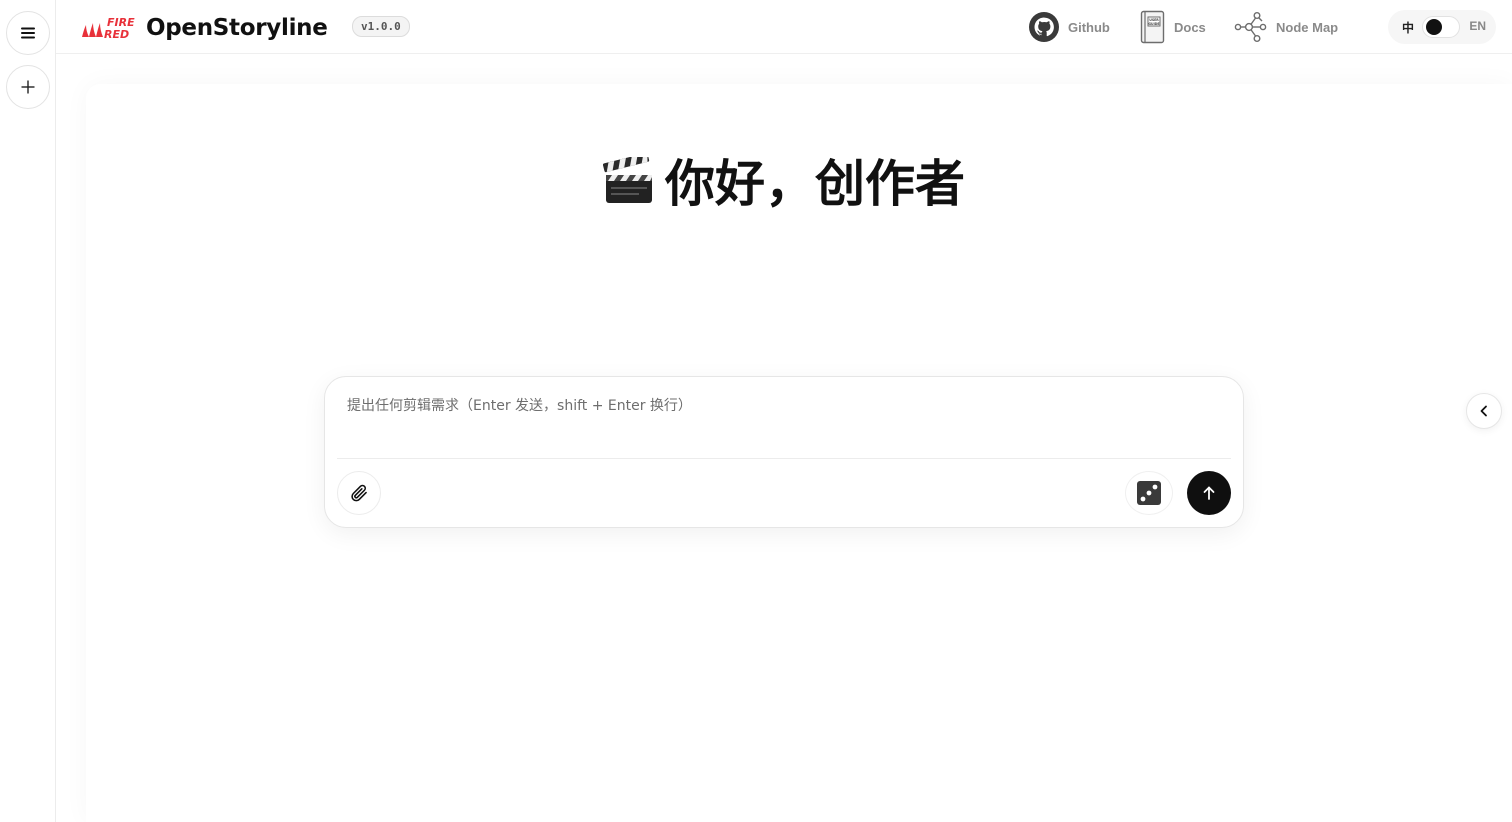 The height and width of the screenshot is (822, 1512). I want to click on hamburger-menu-icon, so click(28, 33).